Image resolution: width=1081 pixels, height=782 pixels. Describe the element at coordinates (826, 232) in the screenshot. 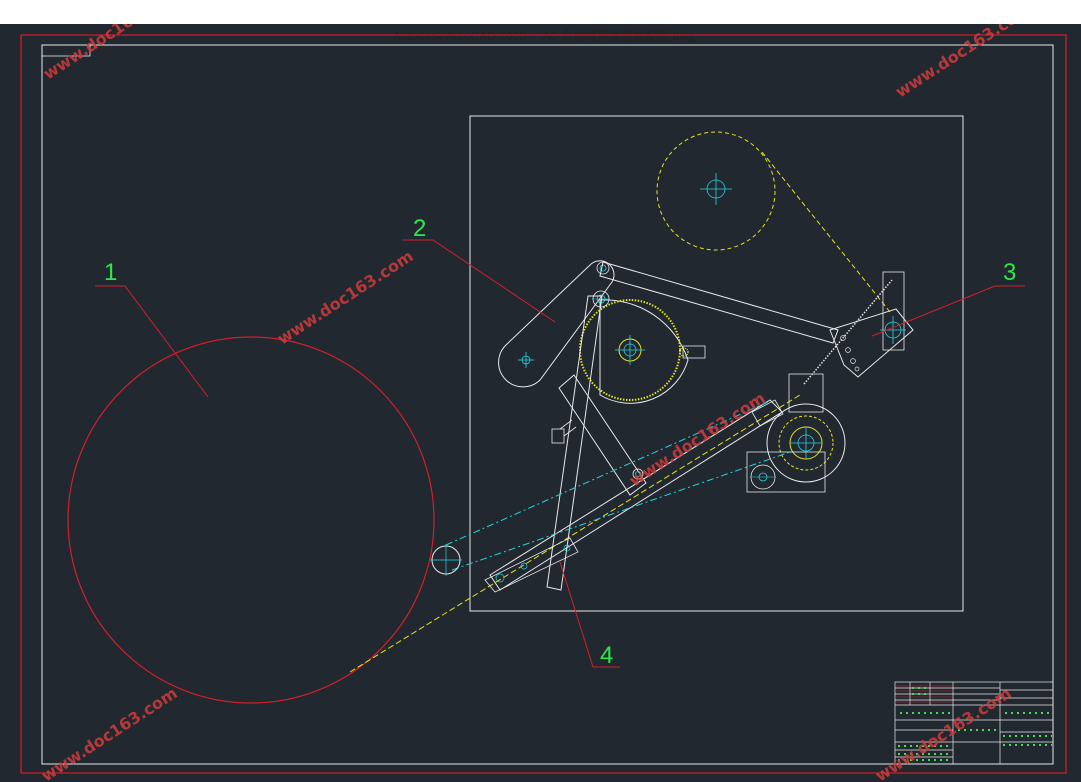

I see `top-chain-line` at that location.